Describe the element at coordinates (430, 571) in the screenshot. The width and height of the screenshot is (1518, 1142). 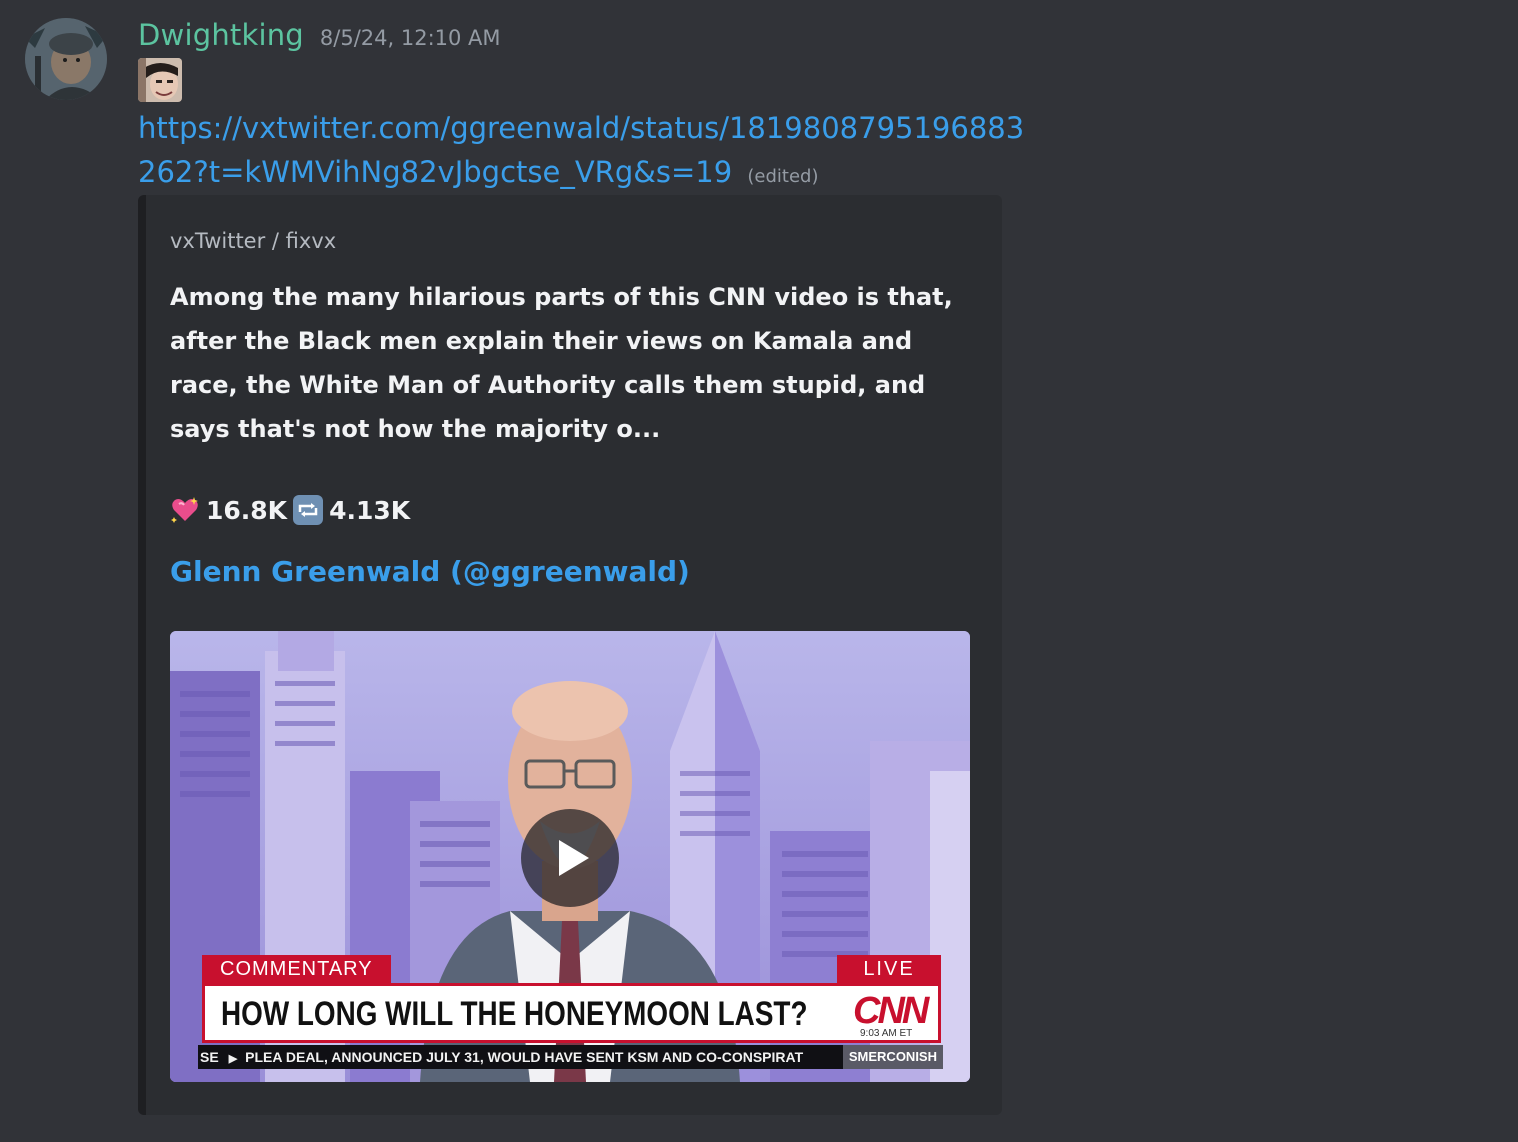
I see `embed-author-link: Glenn Greenwald (@ggreenwald)` at that location.